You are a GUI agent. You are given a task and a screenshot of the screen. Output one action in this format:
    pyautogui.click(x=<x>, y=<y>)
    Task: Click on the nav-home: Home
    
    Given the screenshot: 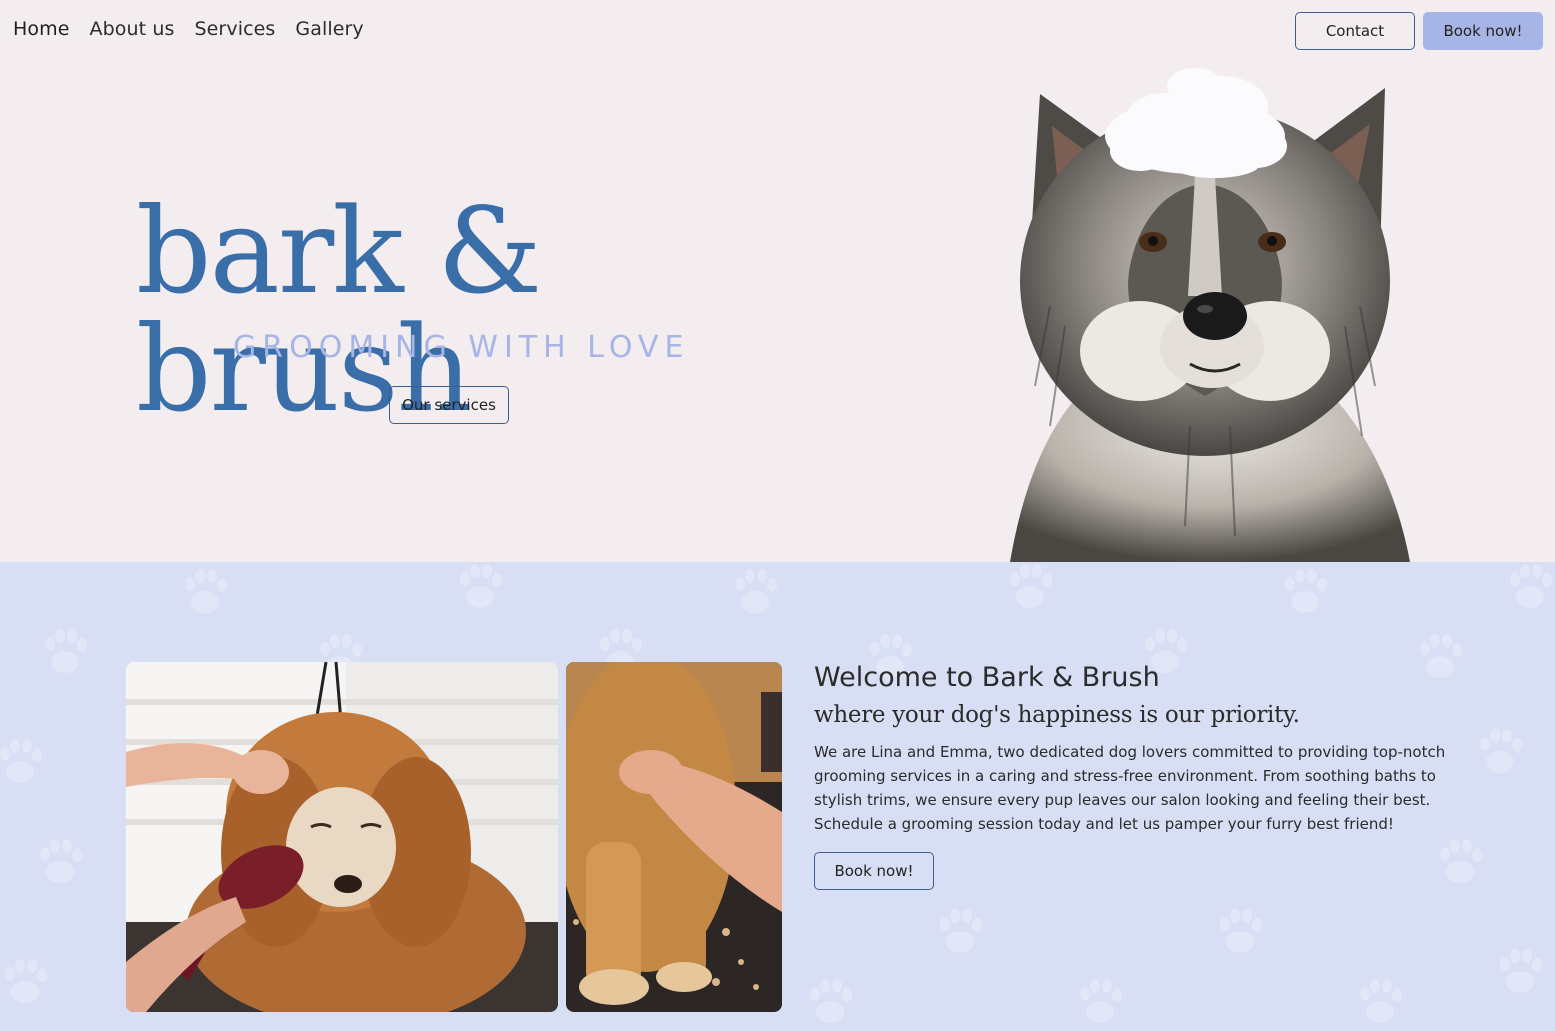 What is the action you would take?
    pyautogui.click(x=41, y=29)
    